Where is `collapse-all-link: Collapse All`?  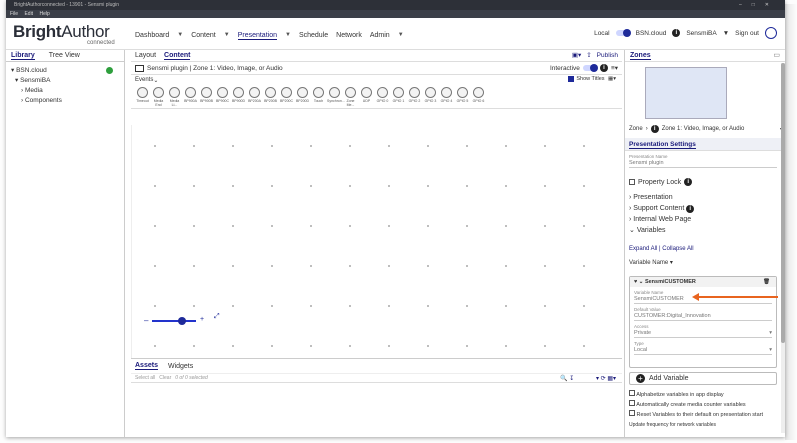
collapse-all-link: Collapse All is located at coordinates (677, 249).